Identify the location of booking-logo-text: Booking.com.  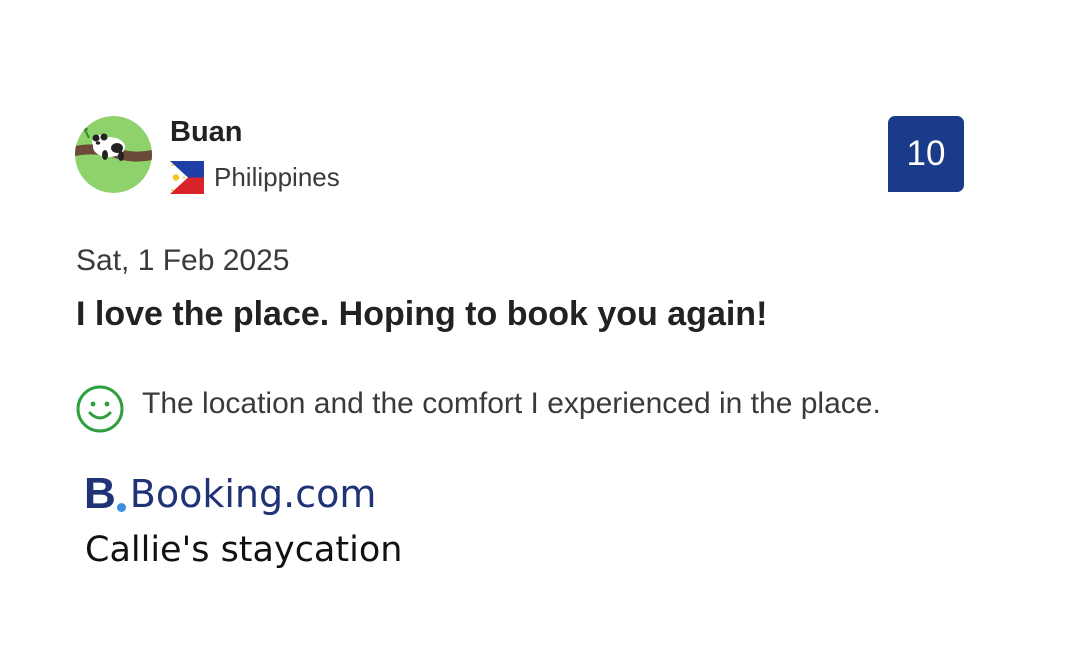
(253, 494).